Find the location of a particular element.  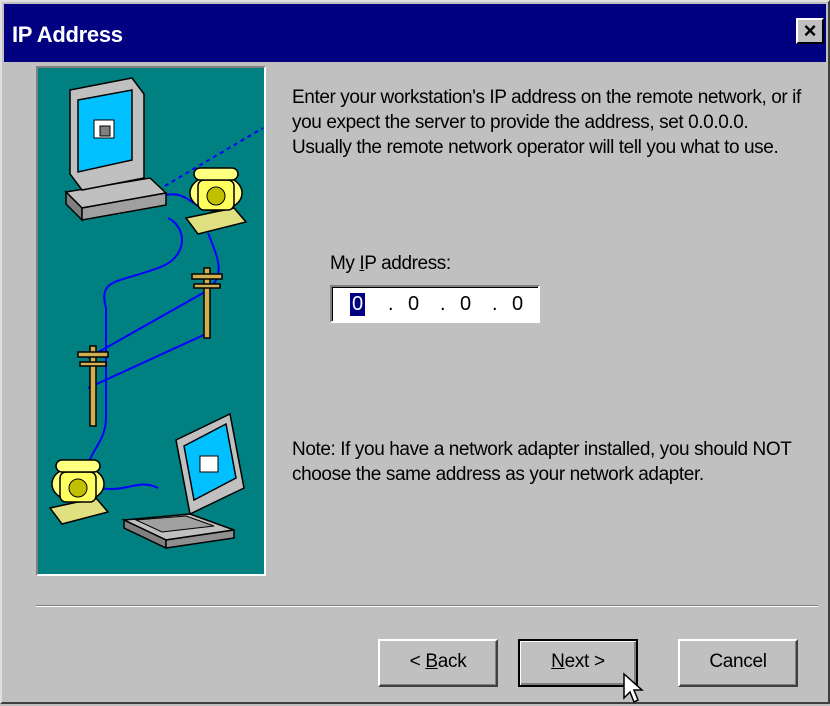

ip-octet-2: 0 is located at coordinates (413, 304).